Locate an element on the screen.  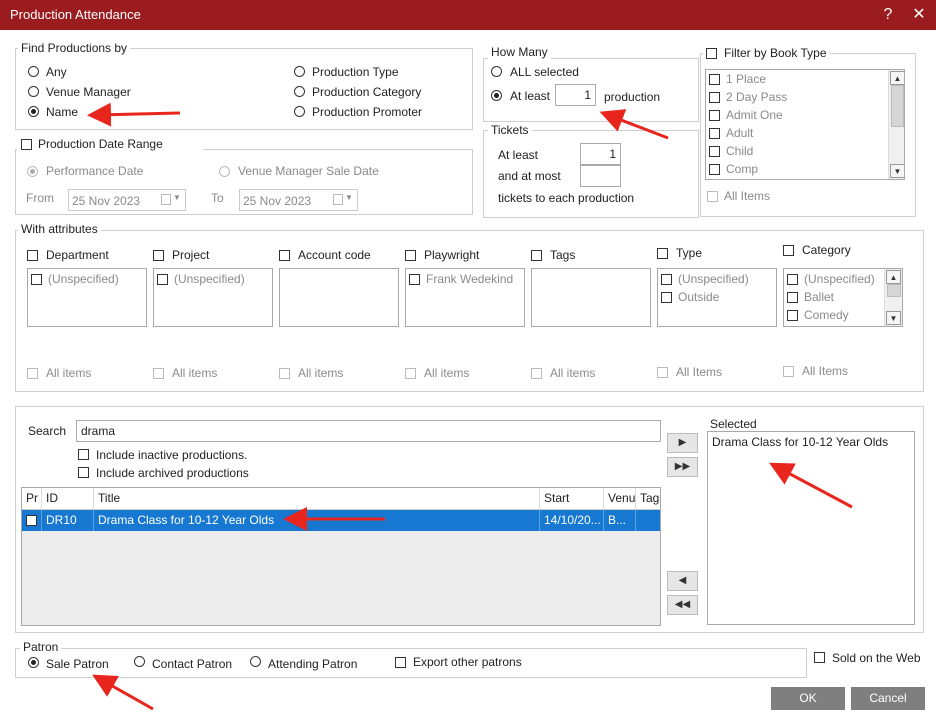
category-checkbox is located at coordinates (788, 250).